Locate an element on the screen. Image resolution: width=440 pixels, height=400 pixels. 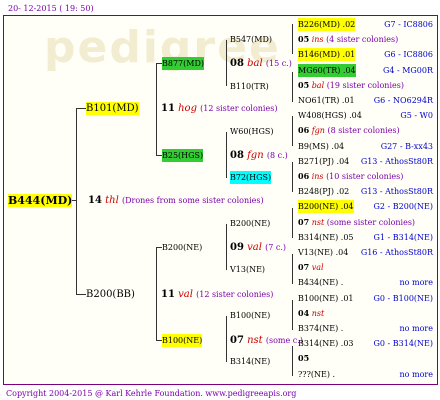
gen4-note: (4 sister colonies) is located at coordinates (362, 40).